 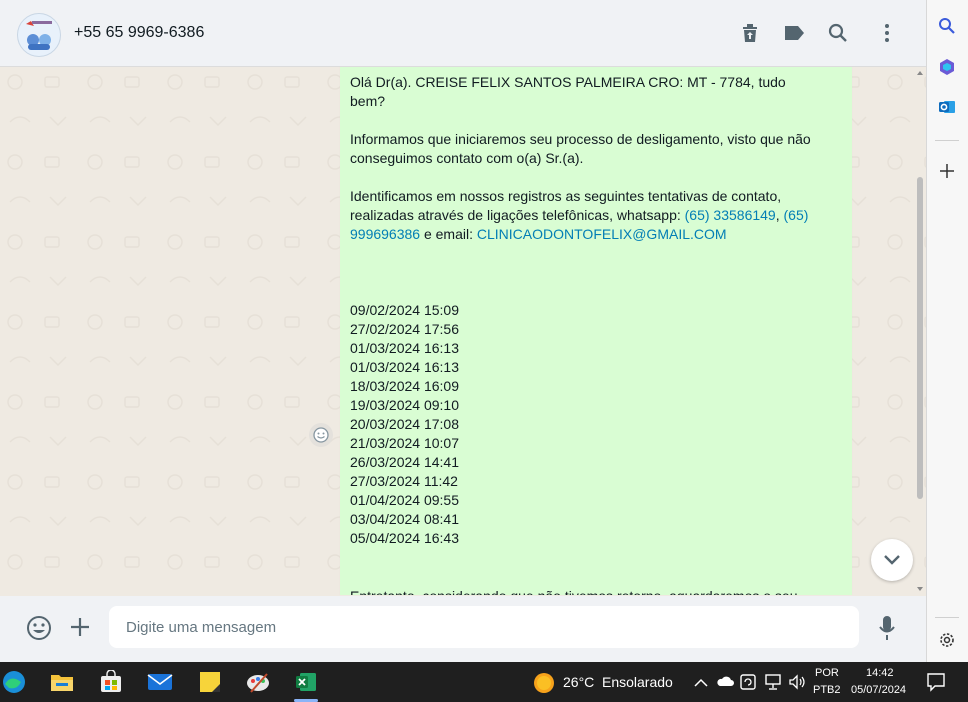 I want to click on chevron-up-icon, so click(x=701, y=684).